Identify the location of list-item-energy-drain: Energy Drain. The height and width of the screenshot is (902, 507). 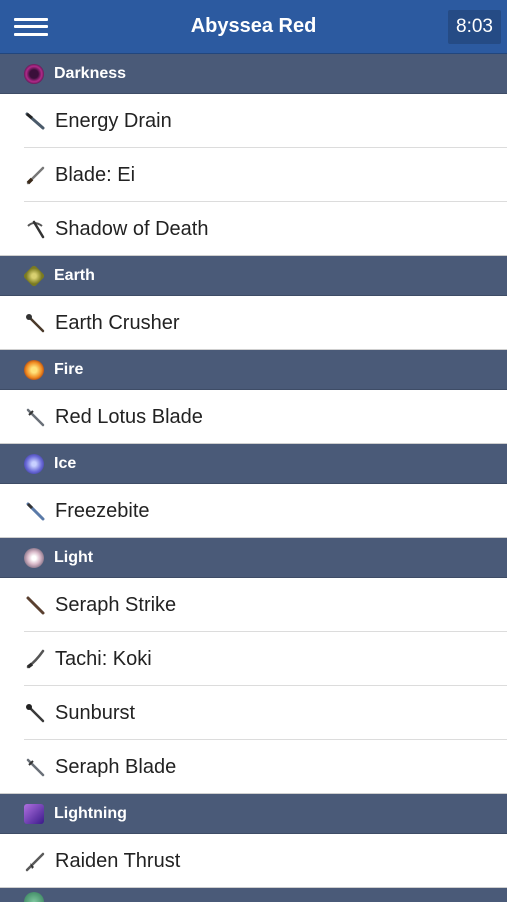
(253, 121).